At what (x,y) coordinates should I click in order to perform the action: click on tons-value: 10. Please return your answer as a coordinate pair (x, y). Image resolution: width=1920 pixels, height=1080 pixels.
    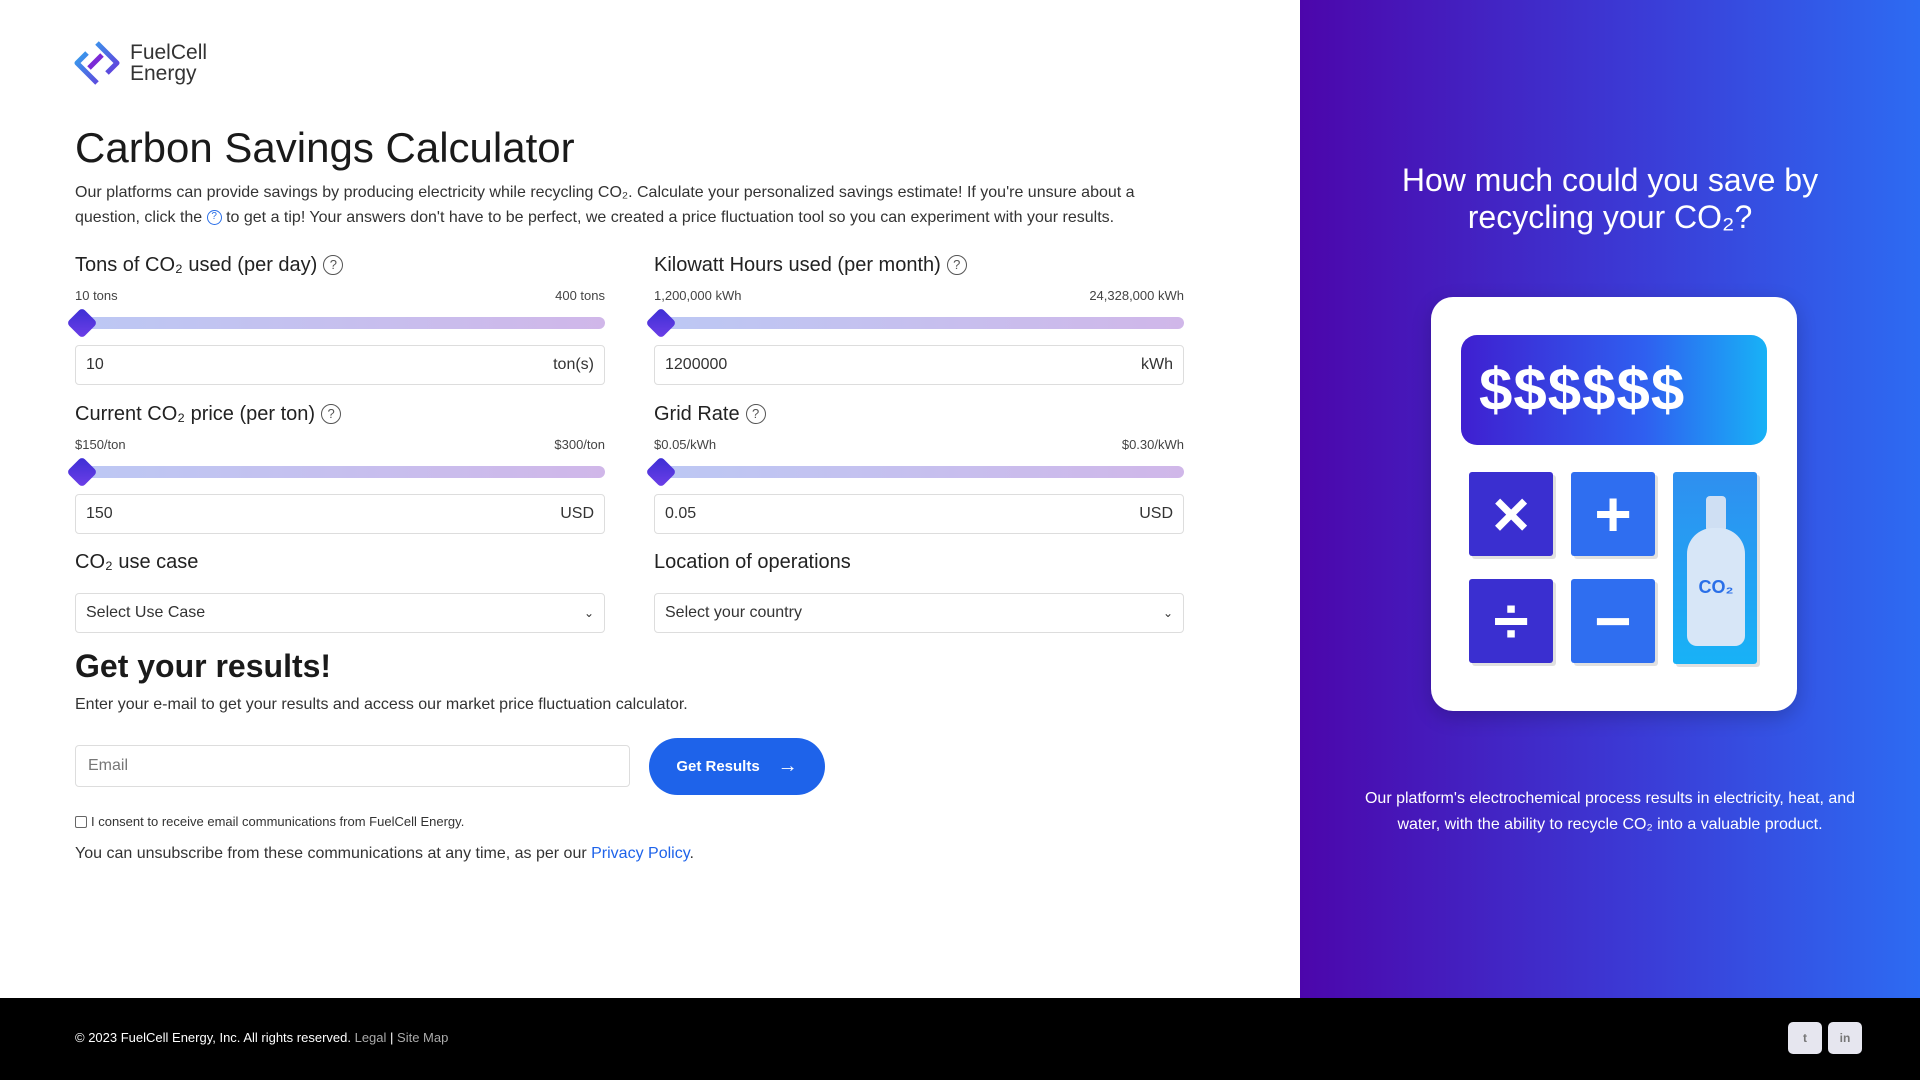
    Looking at the image, I should click on (95, 364).